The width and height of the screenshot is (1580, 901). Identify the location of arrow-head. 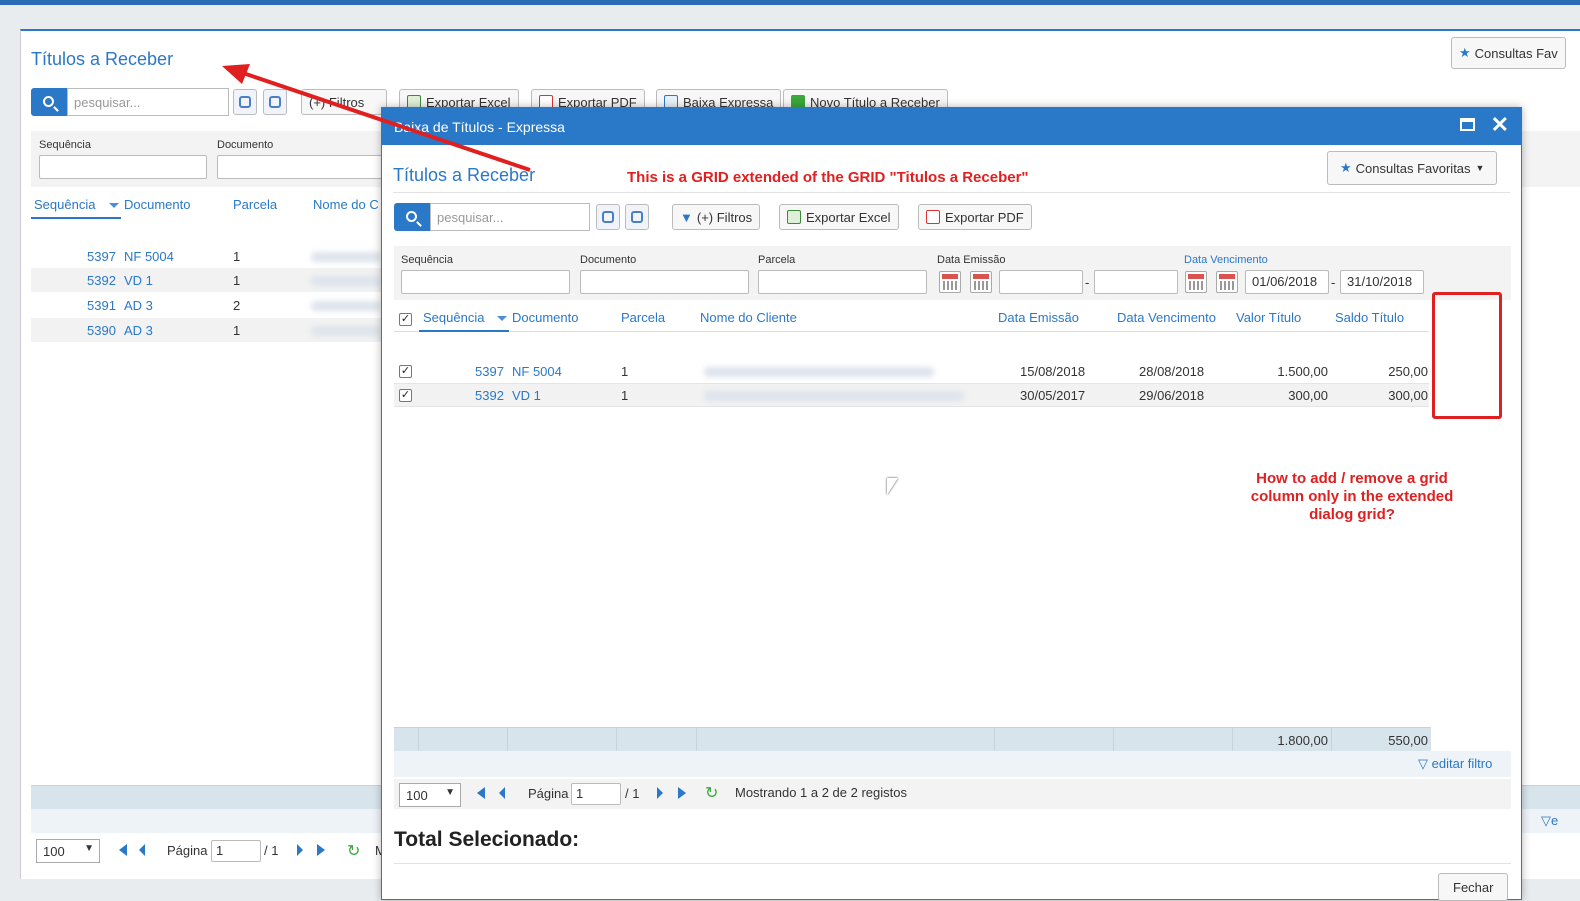
(236, 74).